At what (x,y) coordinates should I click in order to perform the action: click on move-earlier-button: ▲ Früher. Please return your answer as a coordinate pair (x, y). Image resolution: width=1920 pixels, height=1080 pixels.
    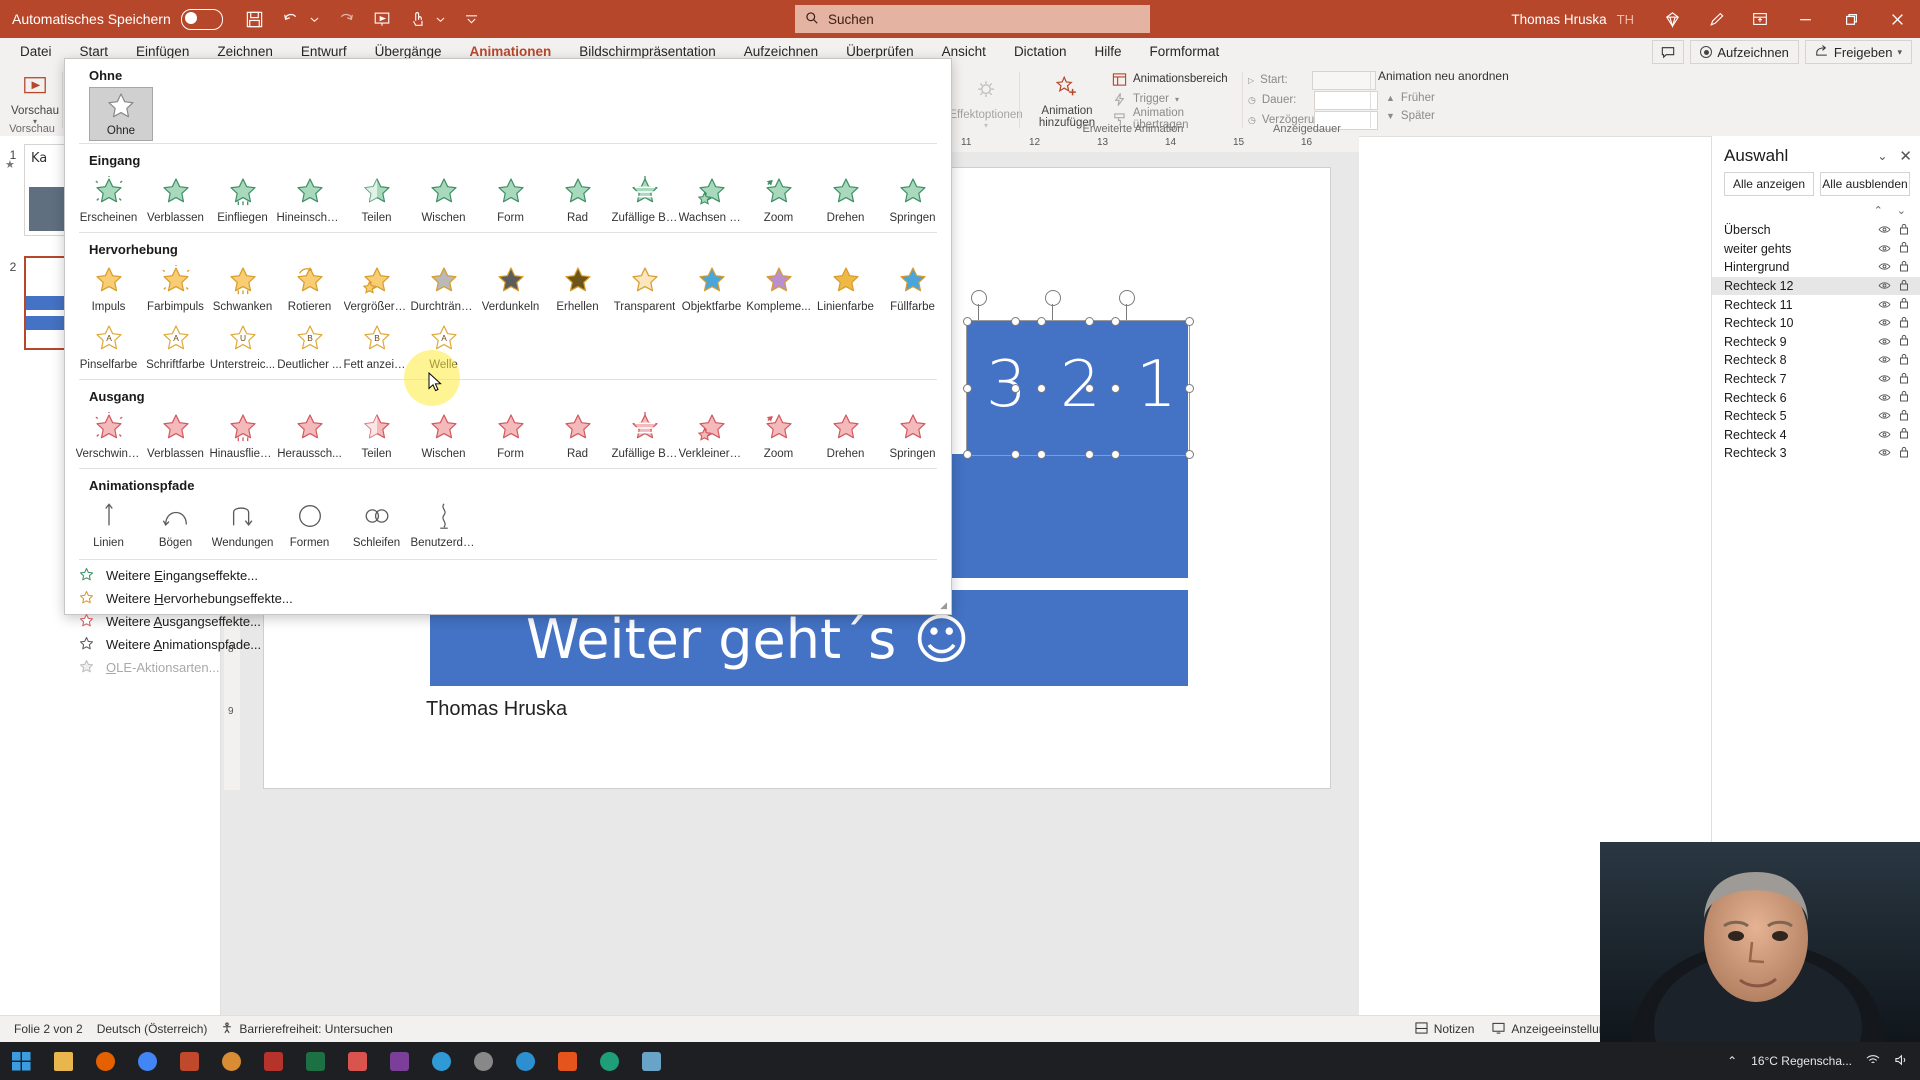
    Looking at the image, I should click on (1410, 98).